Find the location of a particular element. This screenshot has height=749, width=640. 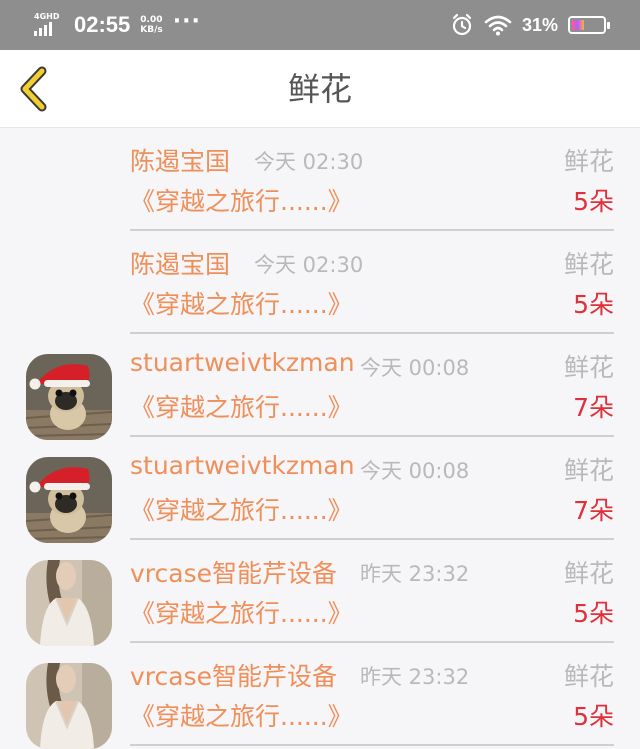

network-type: 4GHD is located at coordinates (47, 16).